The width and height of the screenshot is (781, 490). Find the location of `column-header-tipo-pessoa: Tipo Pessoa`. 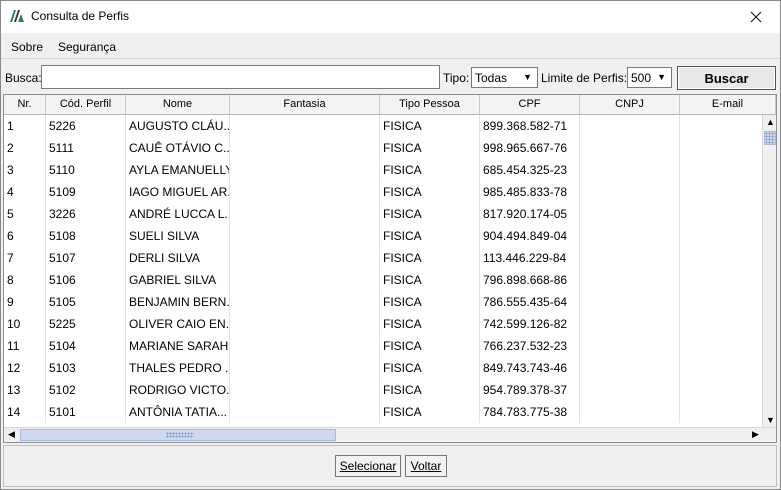

column-header-tipo-pessoa: Tipo Pessoa is located at coordinates (430, 105).